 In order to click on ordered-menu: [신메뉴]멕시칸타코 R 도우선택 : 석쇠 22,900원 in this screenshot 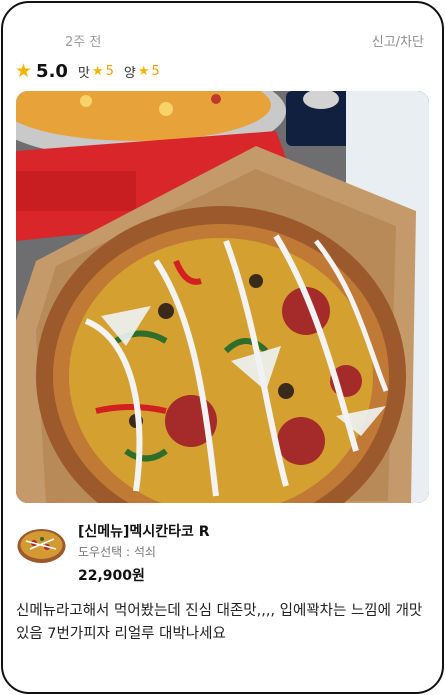, I will do `click(222, 552)`.